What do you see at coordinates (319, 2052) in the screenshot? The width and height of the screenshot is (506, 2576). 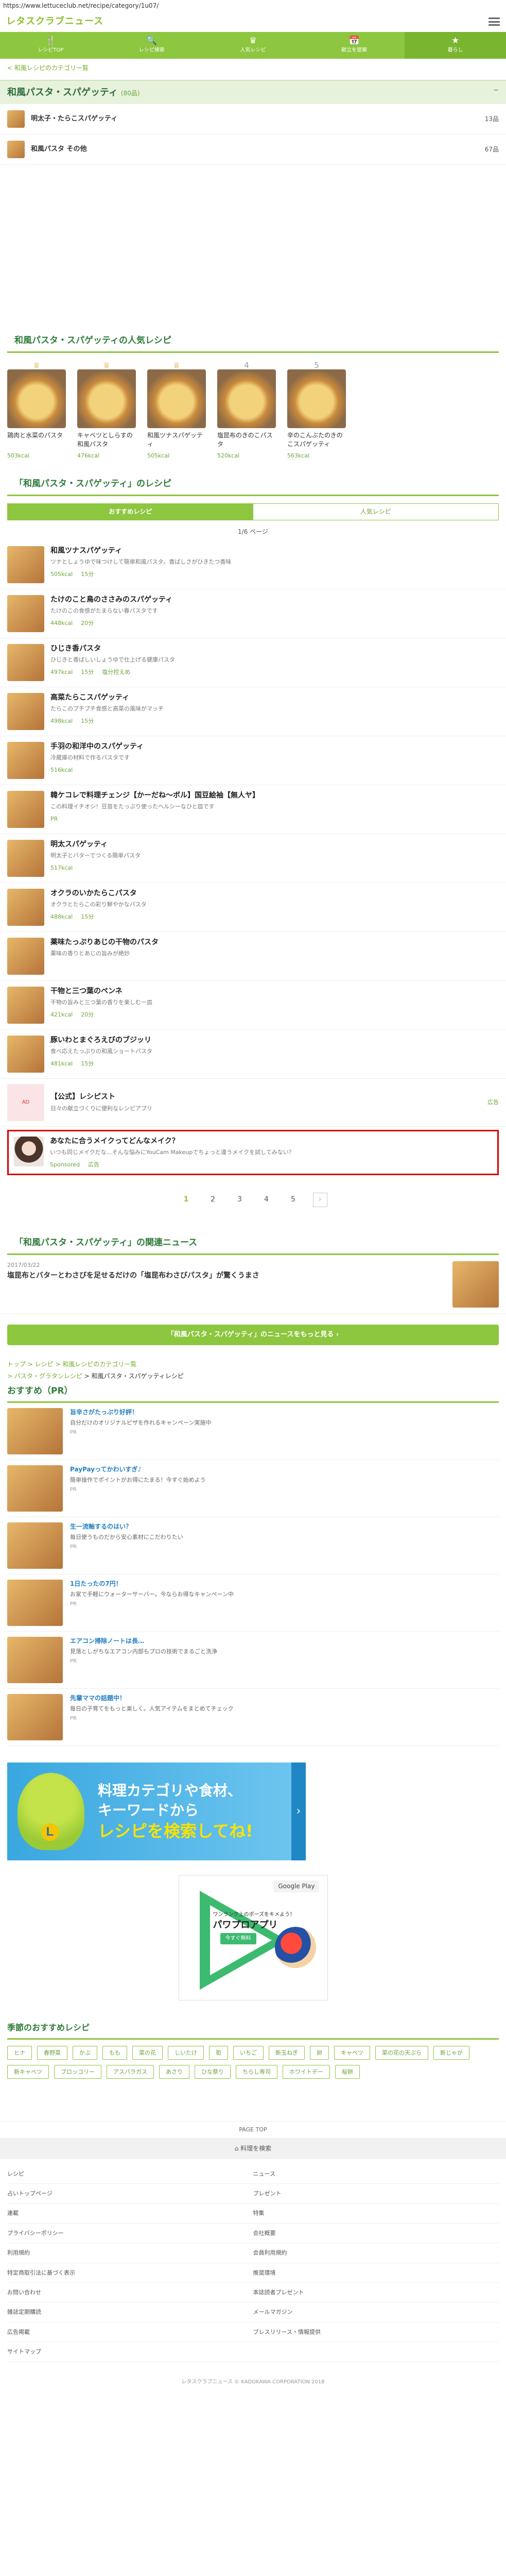 I see `keyword-tag: 卵` at bounding box center [319, 2052].